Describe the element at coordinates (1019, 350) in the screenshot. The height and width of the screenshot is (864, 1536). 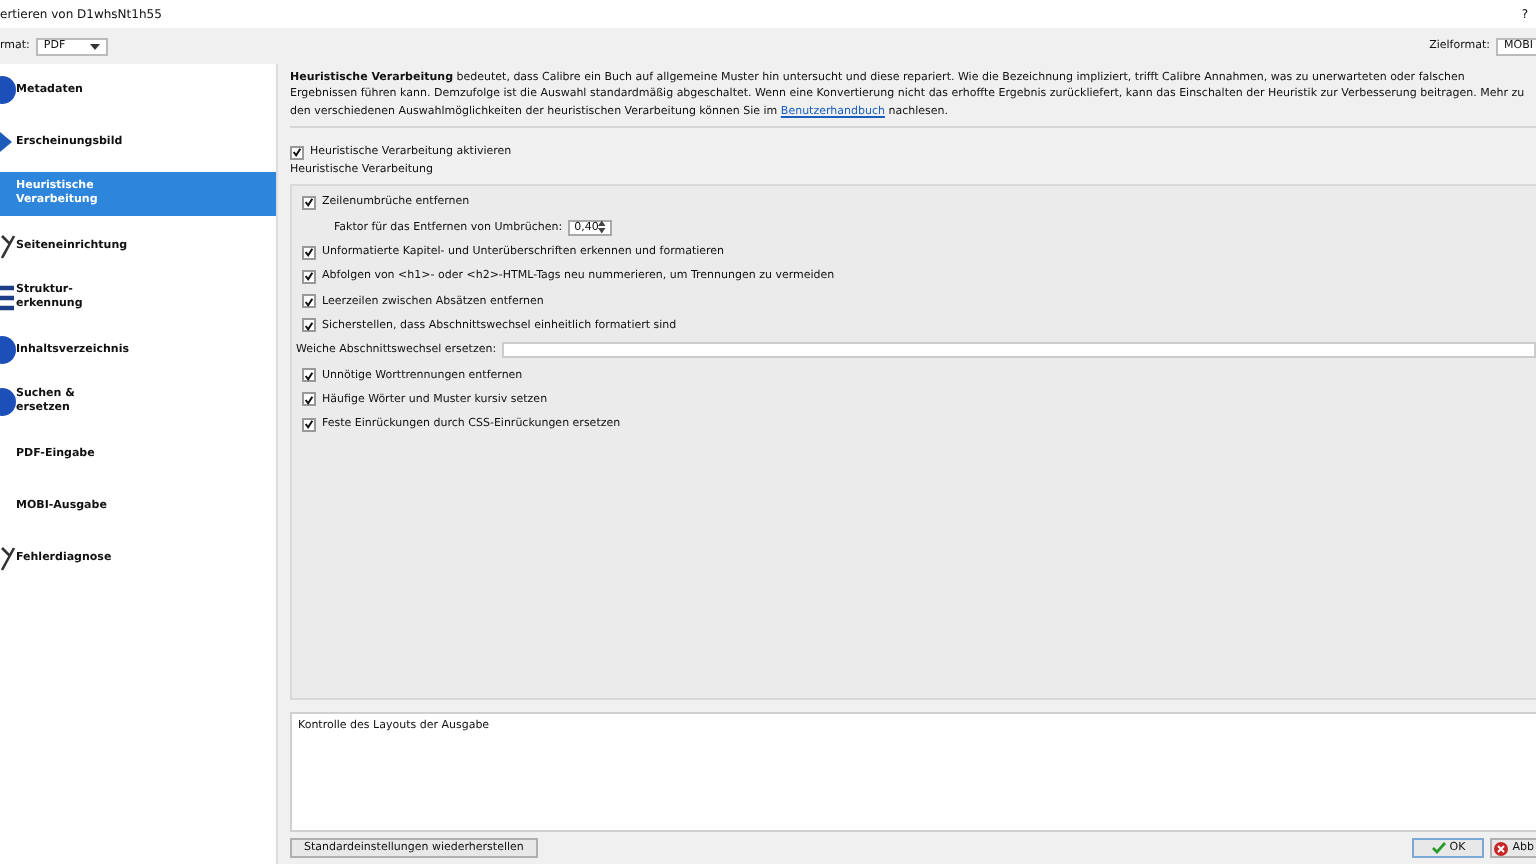
I see `text-field` at that location.